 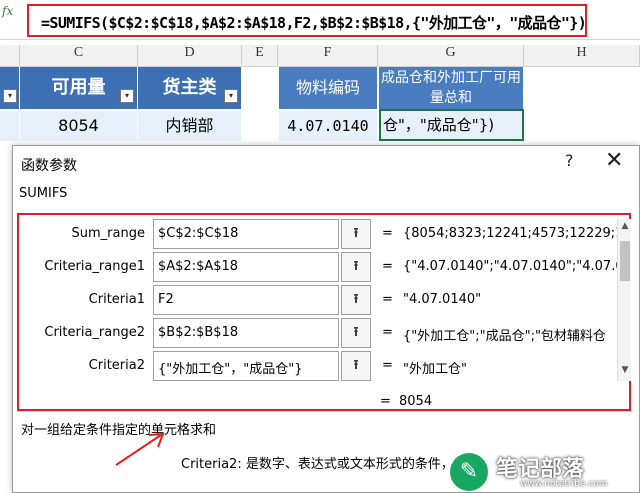 What do you see at coordinates (10, 56) in the screenshot?
I see `column-header-partial` at bounding box center [10, 56].